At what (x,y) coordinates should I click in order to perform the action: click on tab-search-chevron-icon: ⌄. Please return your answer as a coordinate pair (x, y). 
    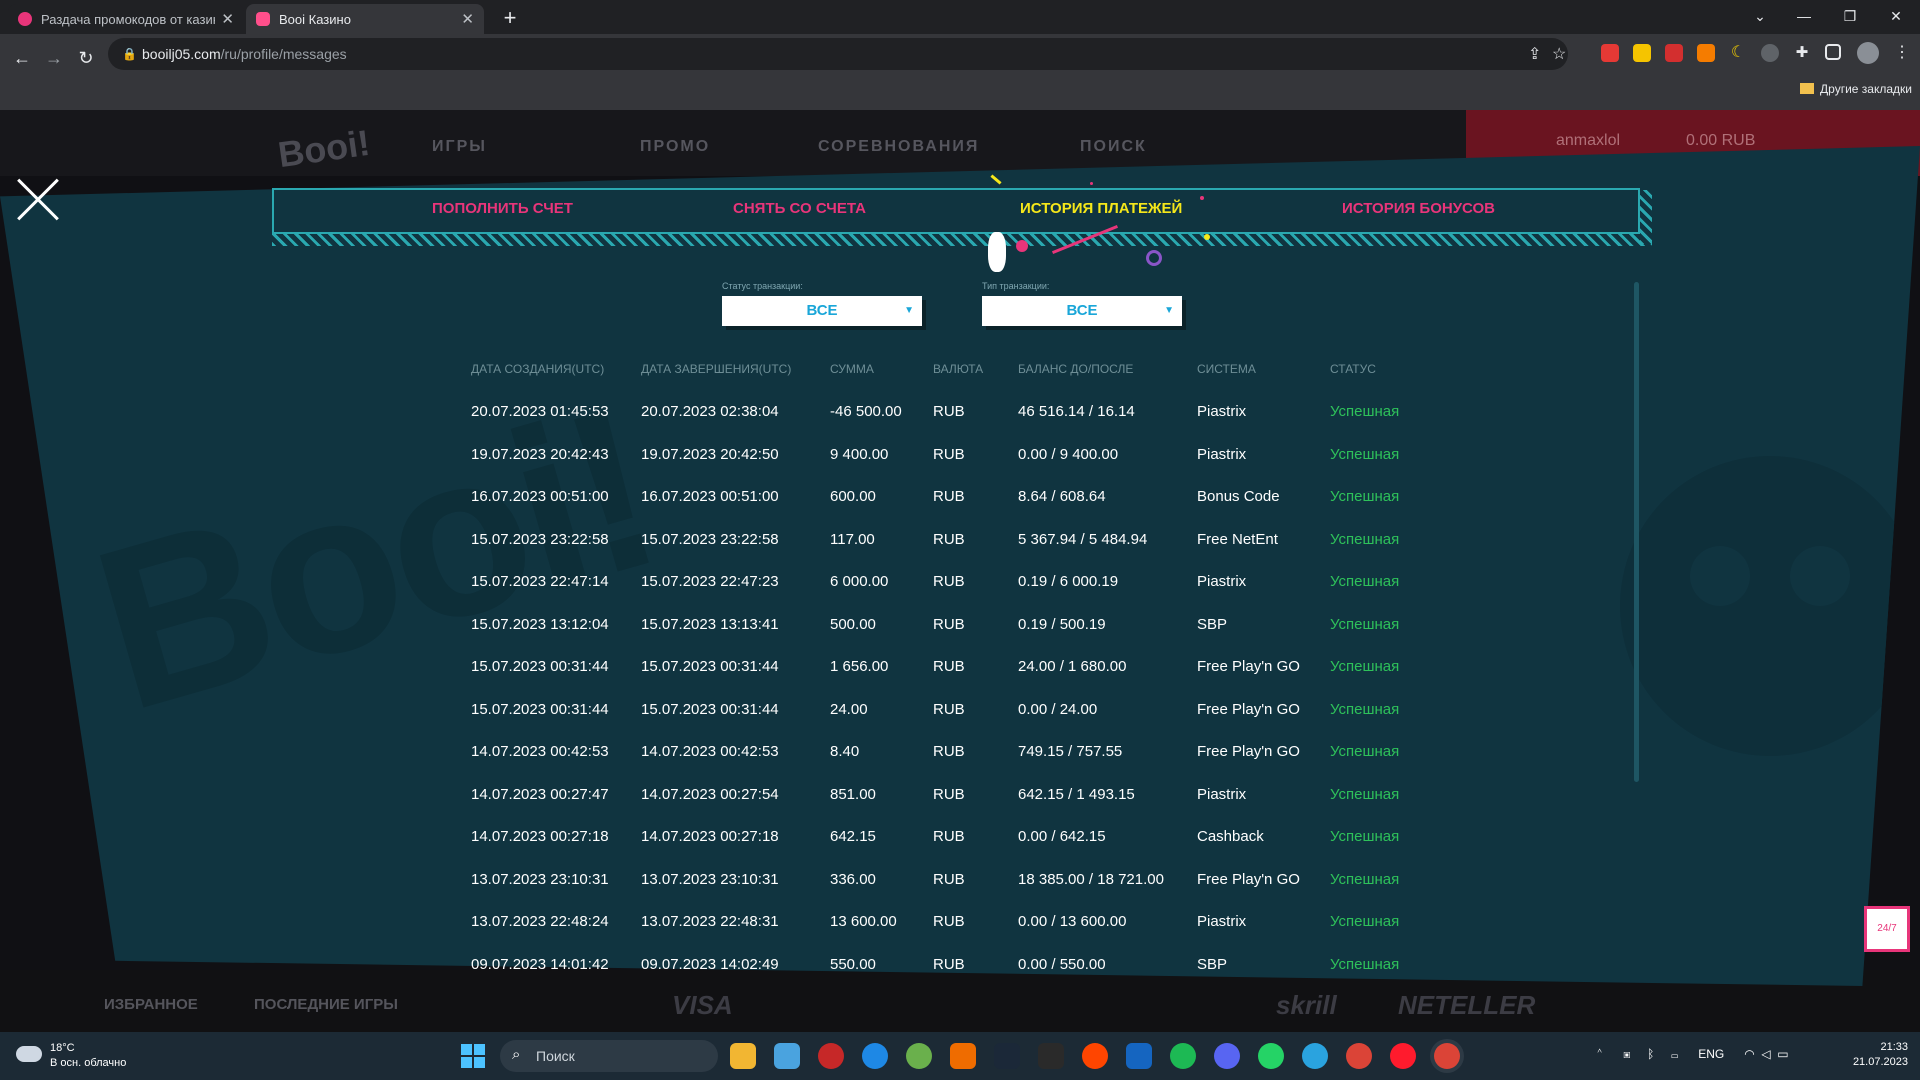
    Looking at the image, I should click on (1760, 16).